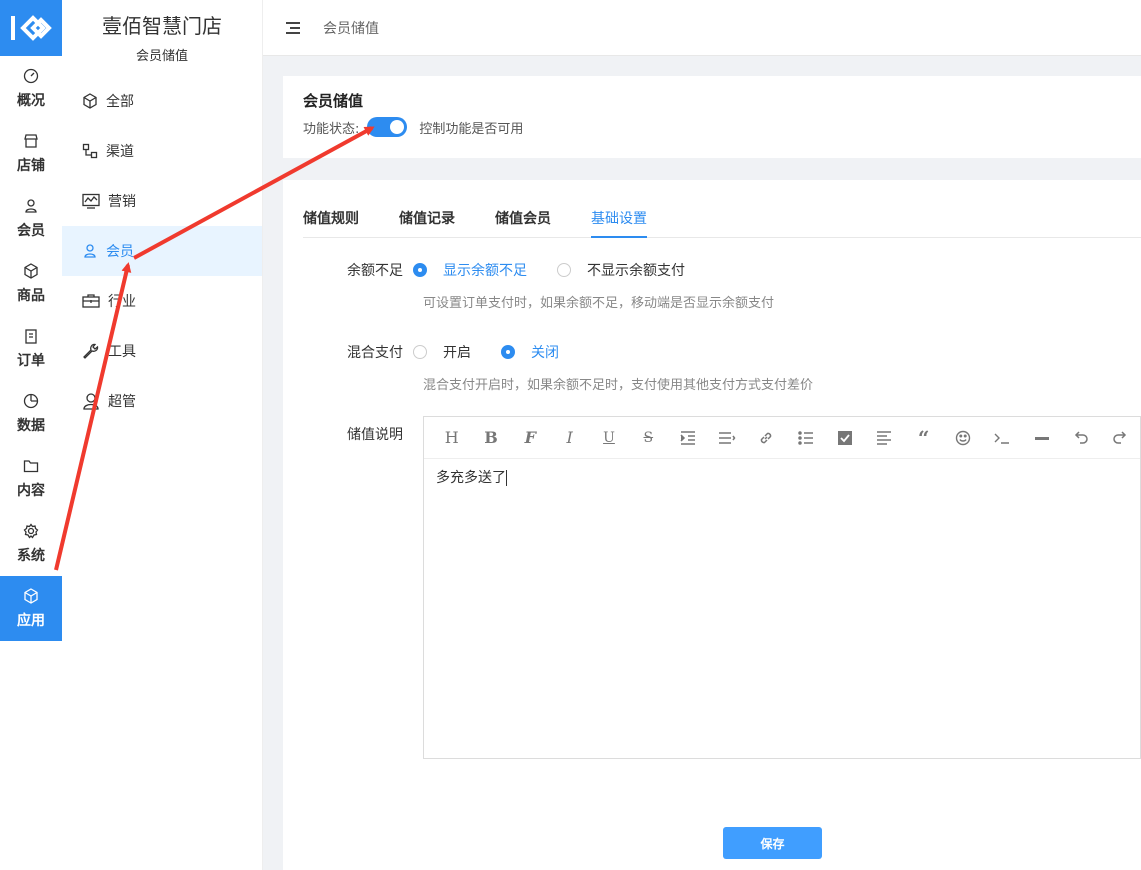 The height and width of the screenshot is (870, 1141). Describe the element at coordinates (766, 438) in the screenshot. I see `link-icon` at that location.